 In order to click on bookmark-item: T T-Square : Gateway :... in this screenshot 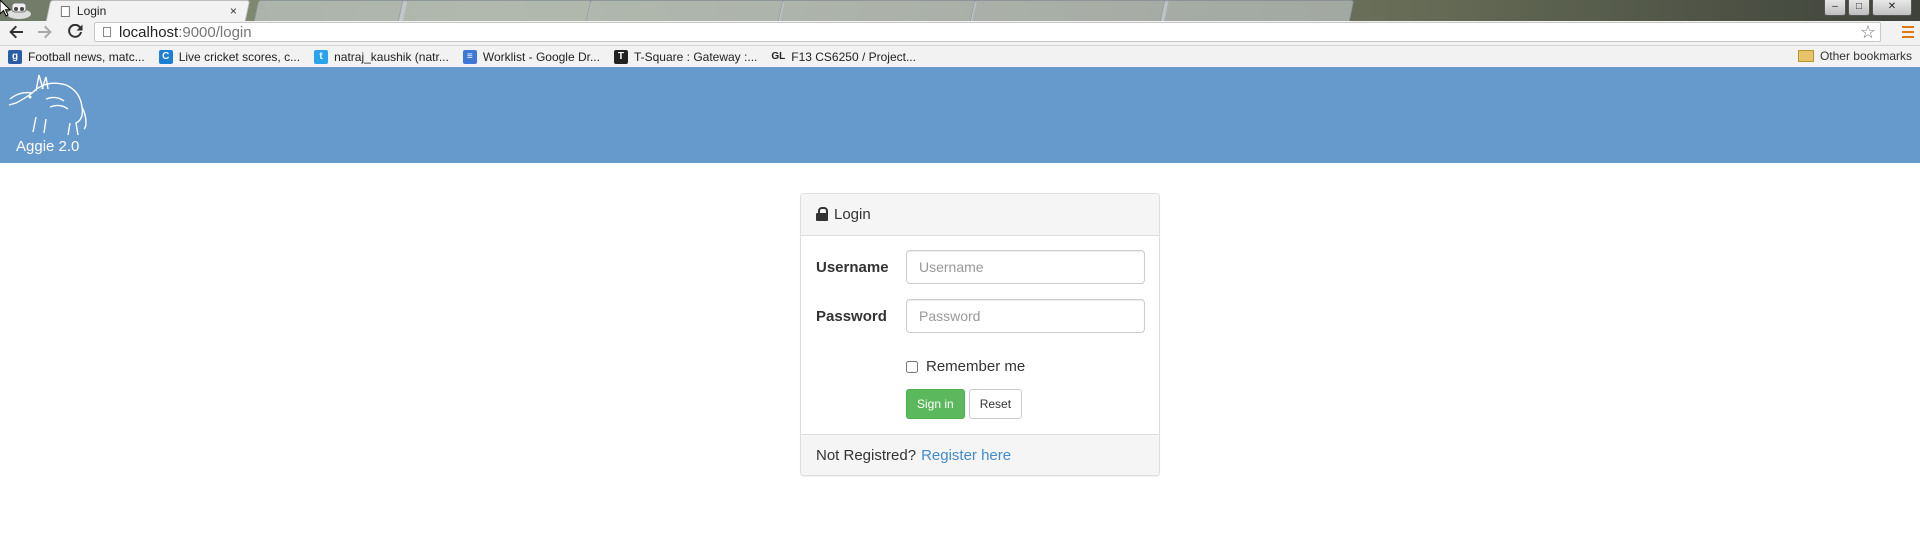, I will do `click(685, 56)`.